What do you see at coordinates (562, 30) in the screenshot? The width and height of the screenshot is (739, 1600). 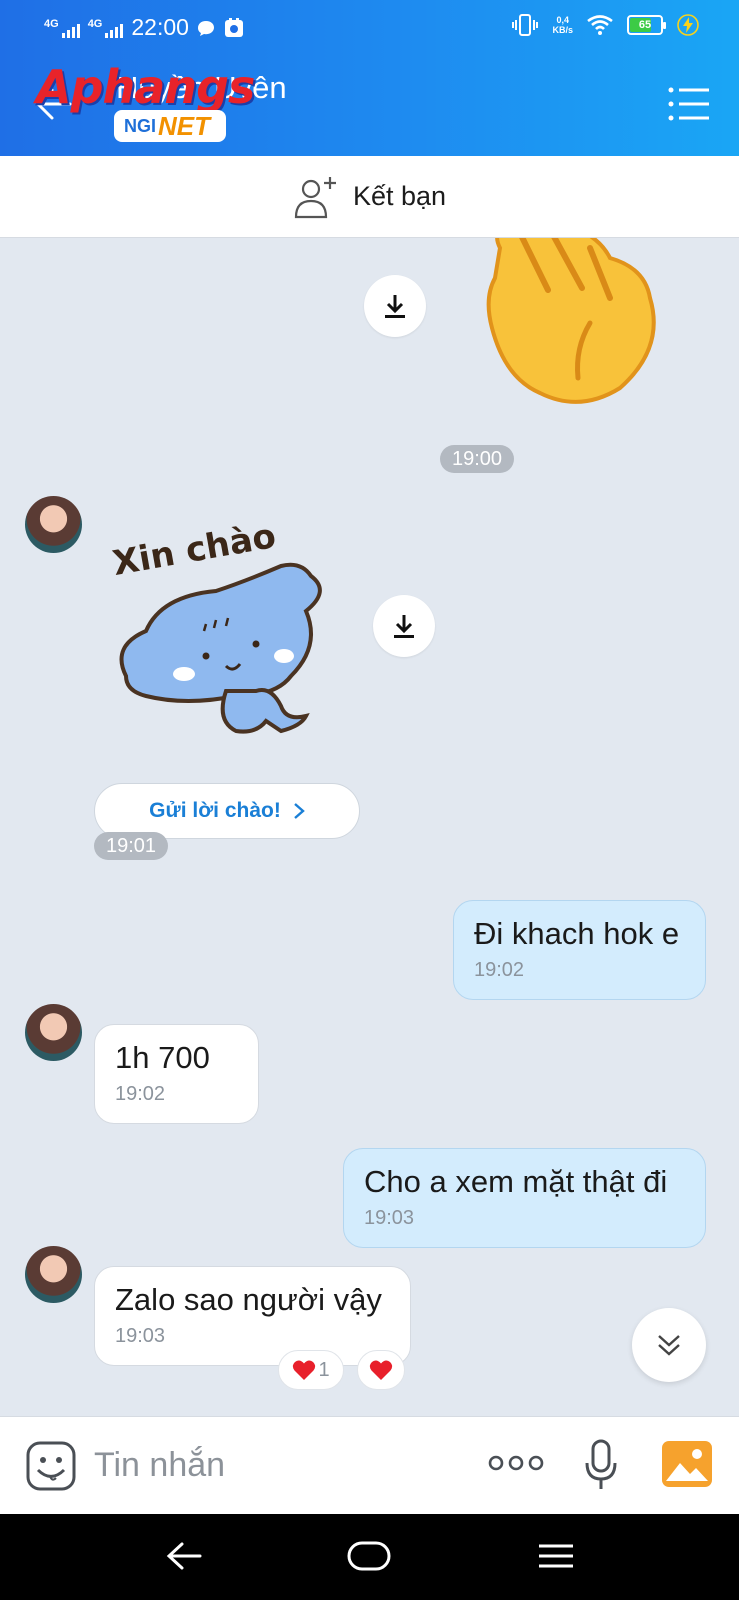 I see `net-speed-unit: KB/s` at bounding box center [562, 30].